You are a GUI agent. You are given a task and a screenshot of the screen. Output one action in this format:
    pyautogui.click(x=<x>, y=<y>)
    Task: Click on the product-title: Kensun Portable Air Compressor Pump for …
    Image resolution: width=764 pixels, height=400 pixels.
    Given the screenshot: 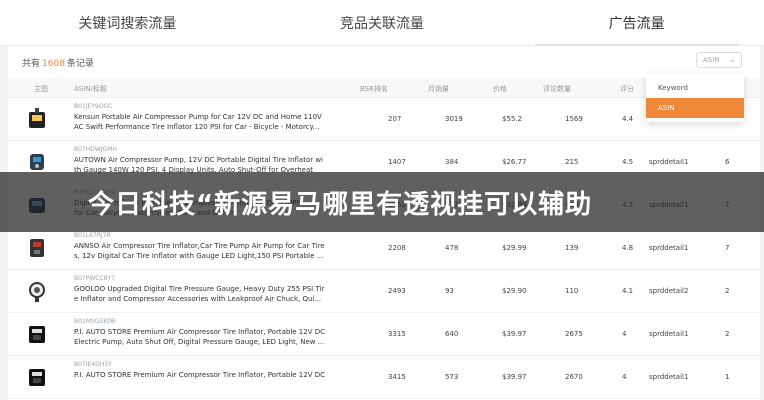 What is the action you would take?
    pyautogui.click(x=198, y=117)
    